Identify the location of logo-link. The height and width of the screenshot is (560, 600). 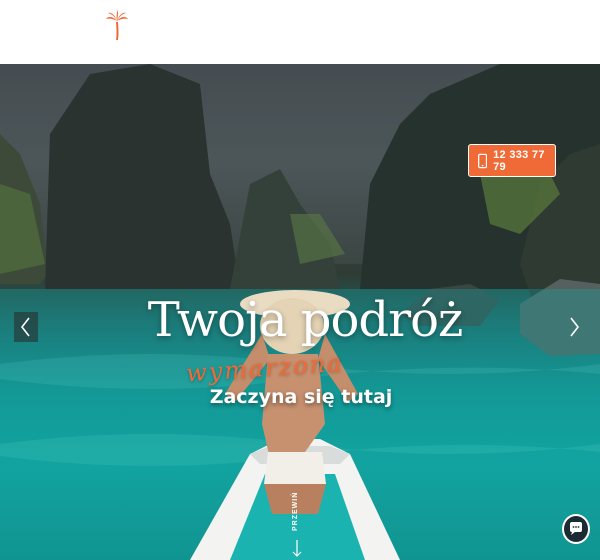
(117, 25).